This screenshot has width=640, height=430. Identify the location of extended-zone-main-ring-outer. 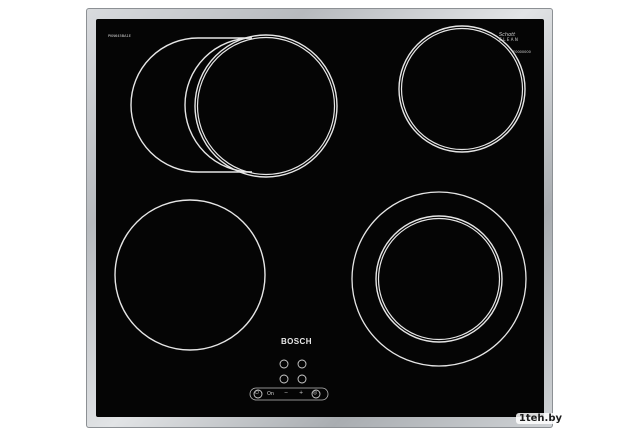
(266, 106).